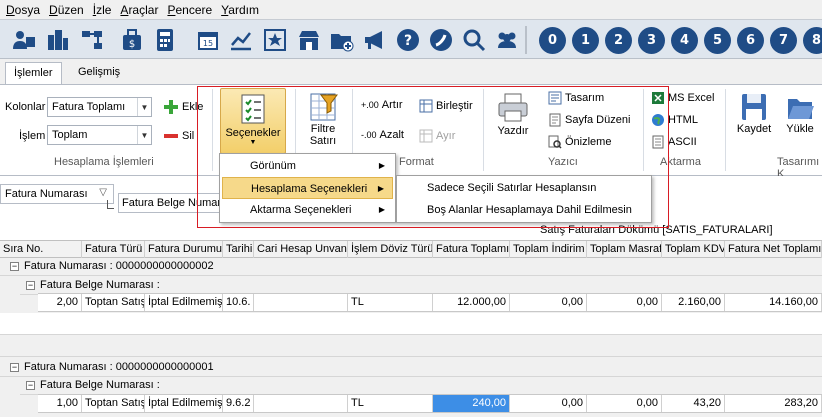 The image size is (822, 417). I want to click on quick-button-0: 0, so click(552, 40).